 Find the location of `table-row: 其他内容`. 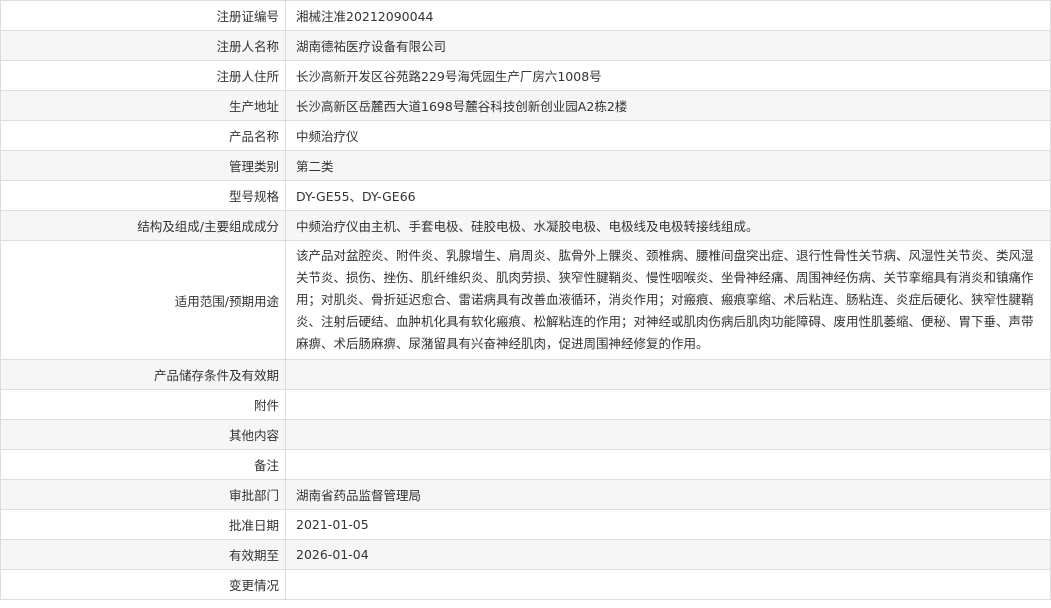

table-row: 其他内容 is located at coordinates (525, 434).